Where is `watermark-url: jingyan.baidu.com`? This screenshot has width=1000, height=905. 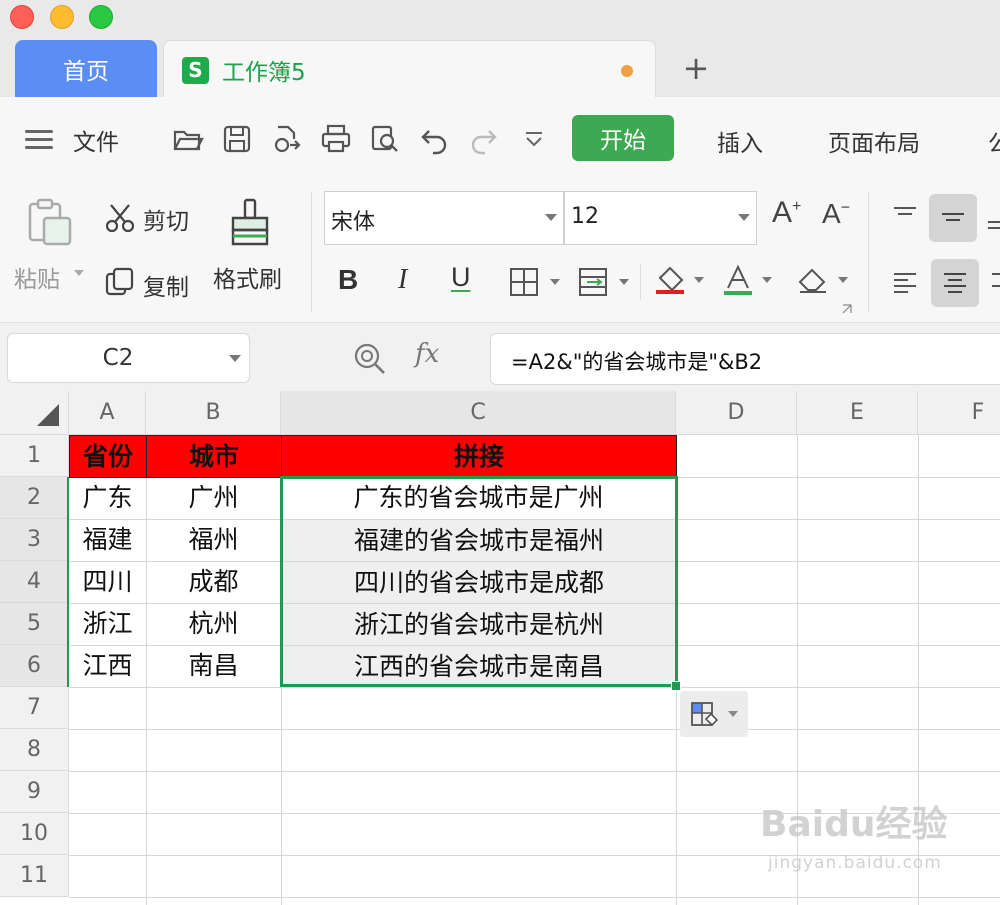 watermark-url: jingyan.baidu.com is located at coordinates (855, 863).